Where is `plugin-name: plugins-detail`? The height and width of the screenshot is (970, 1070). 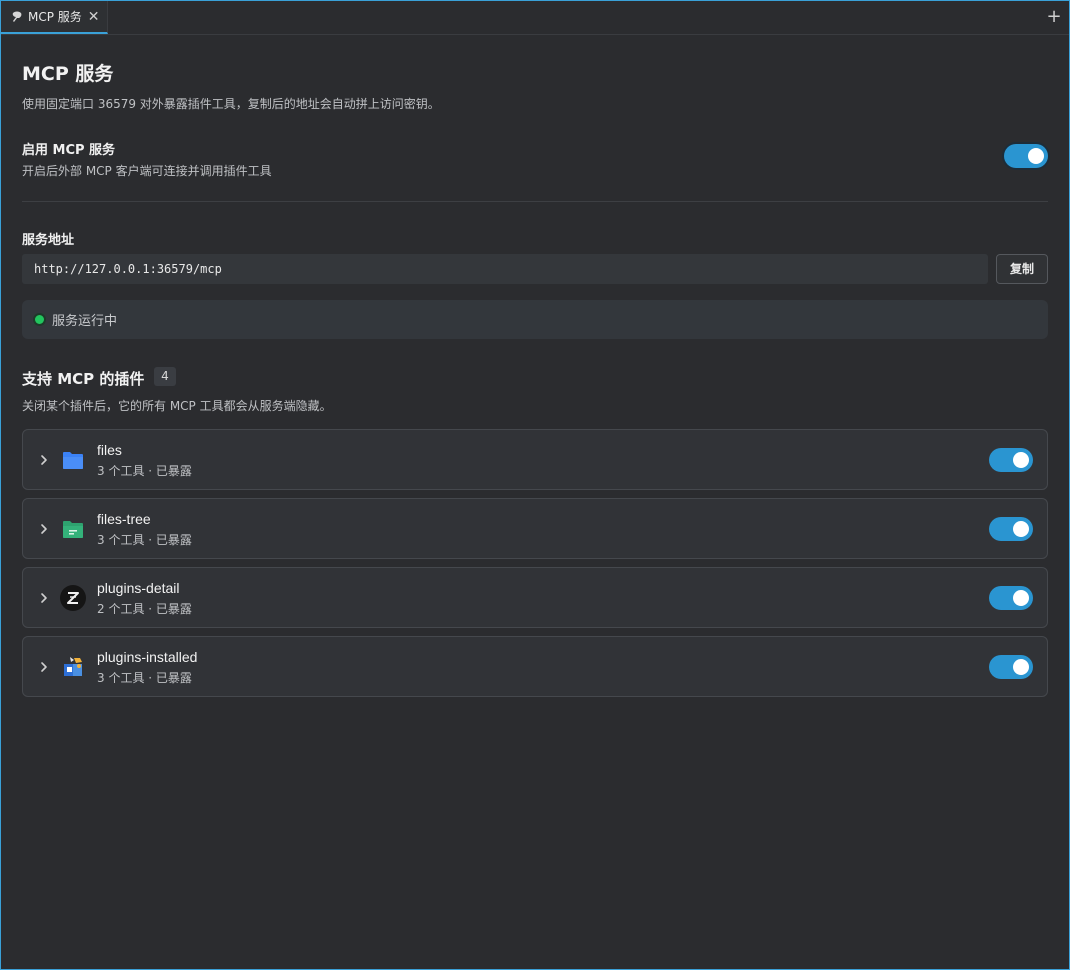 plugin-name: plugins-detail is located at coordinates (138, 588).